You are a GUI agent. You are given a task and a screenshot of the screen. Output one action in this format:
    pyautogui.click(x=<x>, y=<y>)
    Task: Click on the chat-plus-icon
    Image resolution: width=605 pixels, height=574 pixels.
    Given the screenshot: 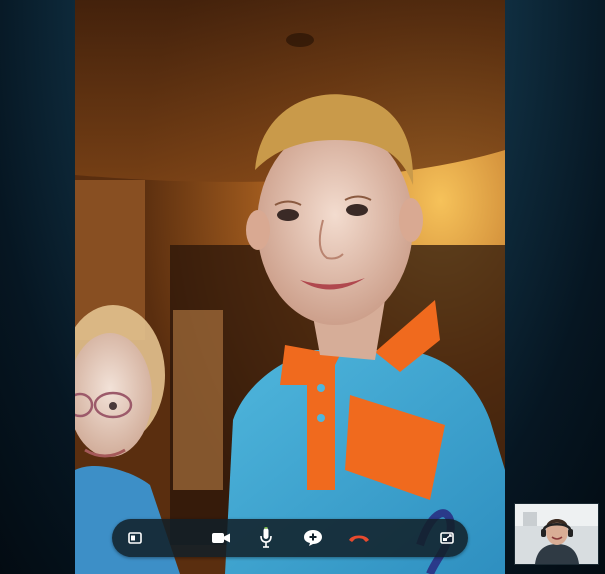 What is the action you would take?
    pyautogui.click(x=313, y=538)
    